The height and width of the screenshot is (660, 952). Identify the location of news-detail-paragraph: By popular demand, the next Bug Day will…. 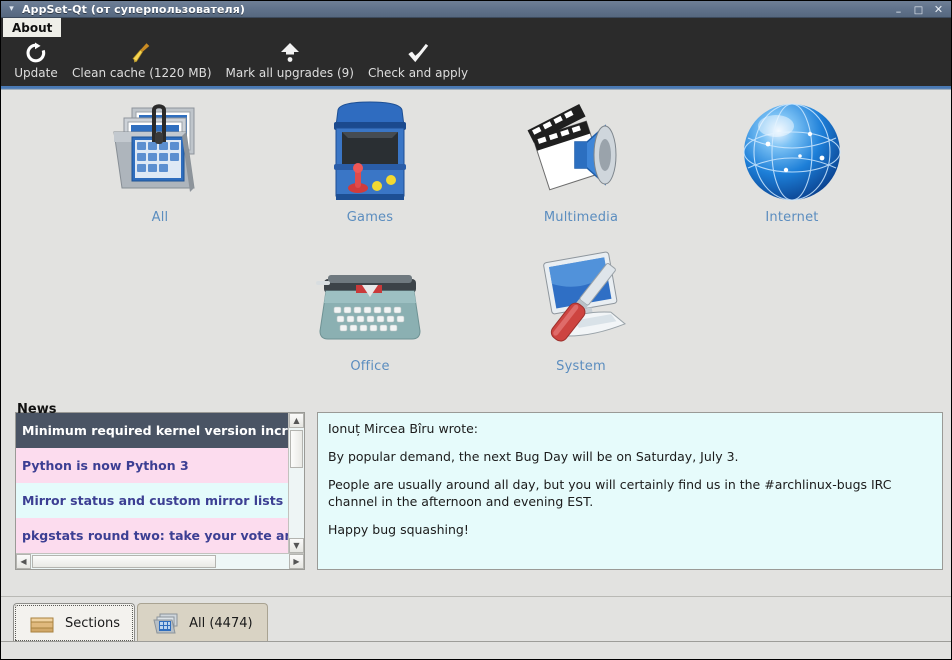
(533, 456).